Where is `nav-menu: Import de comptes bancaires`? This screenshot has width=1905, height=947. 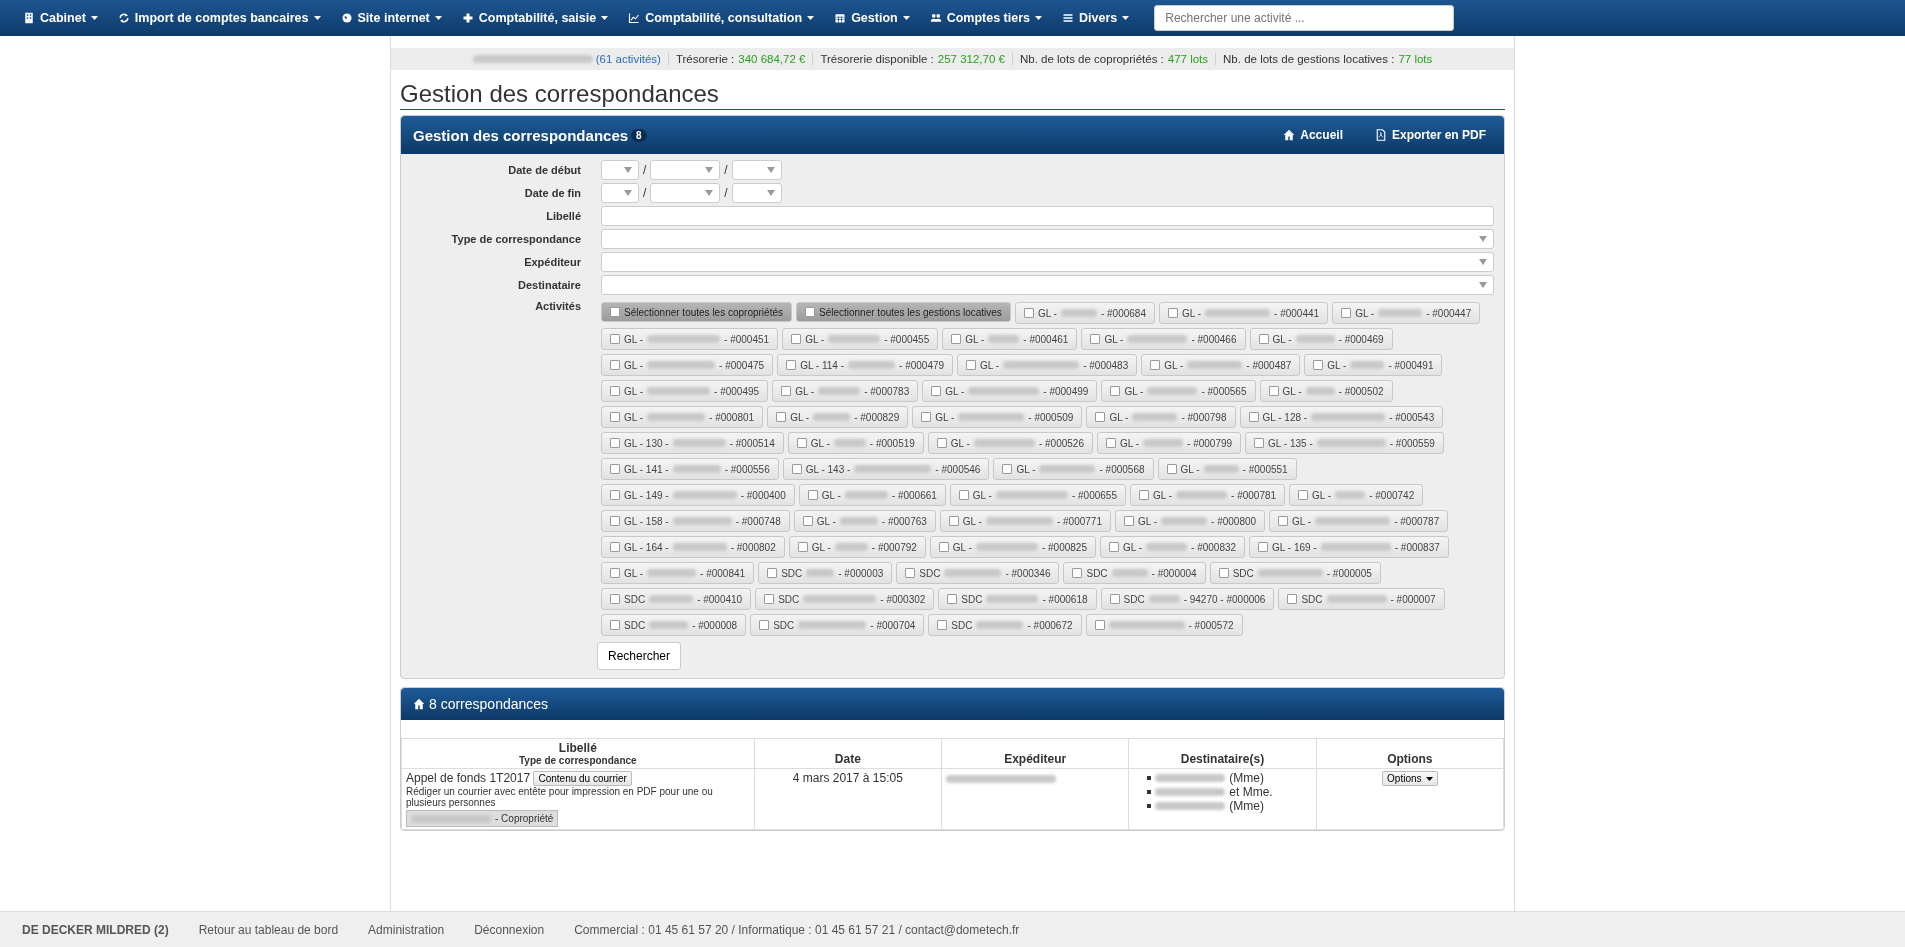 nav-menu: Import de comptes bancaires is located at coordinates (219, 18).